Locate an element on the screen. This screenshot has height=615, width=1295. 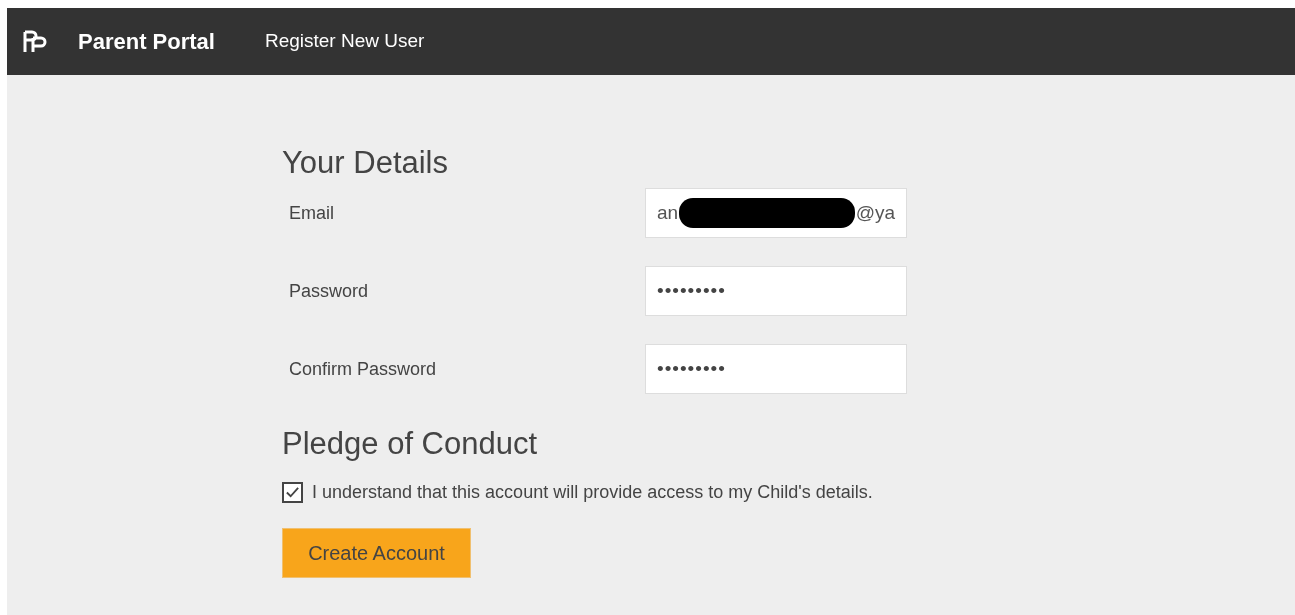
check-mark-icon is located at coordinates (292, 492).